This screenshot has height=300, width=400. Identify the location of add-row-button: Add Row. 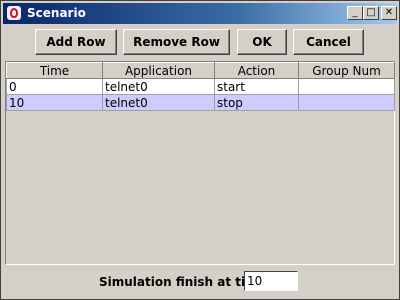
(76, 42).